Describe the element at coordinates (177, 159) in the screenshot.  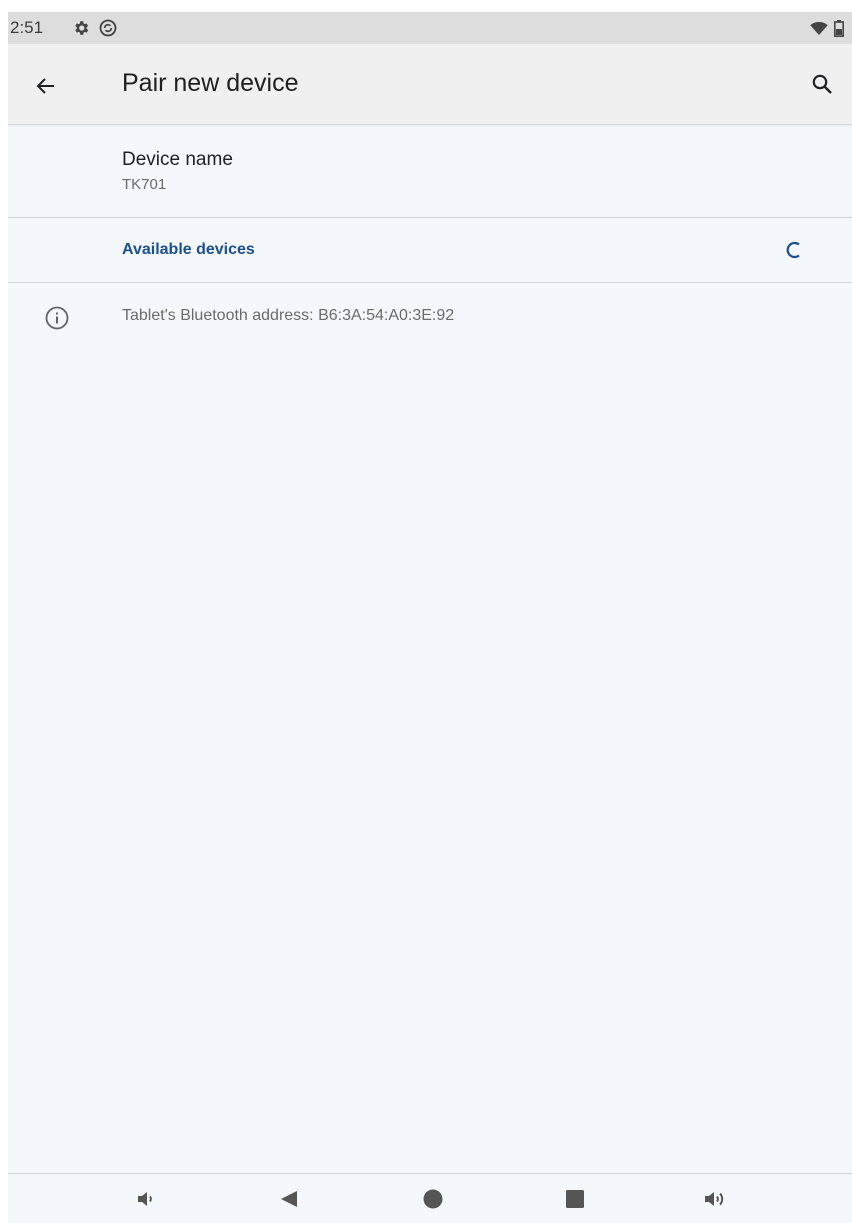
I see `device-name-title: Device name` at that location.